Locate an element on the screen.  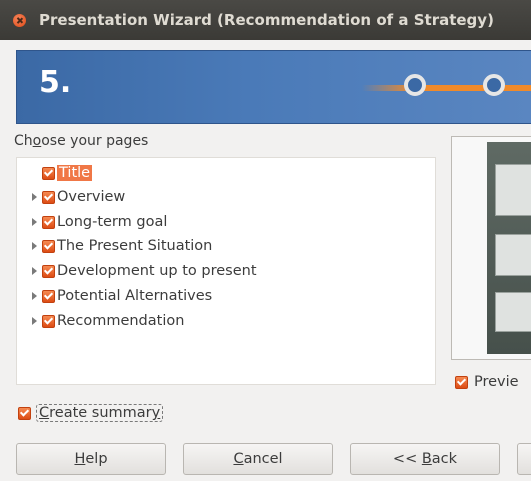
summary-checkbox-icon is located at coordinates (24, 413).